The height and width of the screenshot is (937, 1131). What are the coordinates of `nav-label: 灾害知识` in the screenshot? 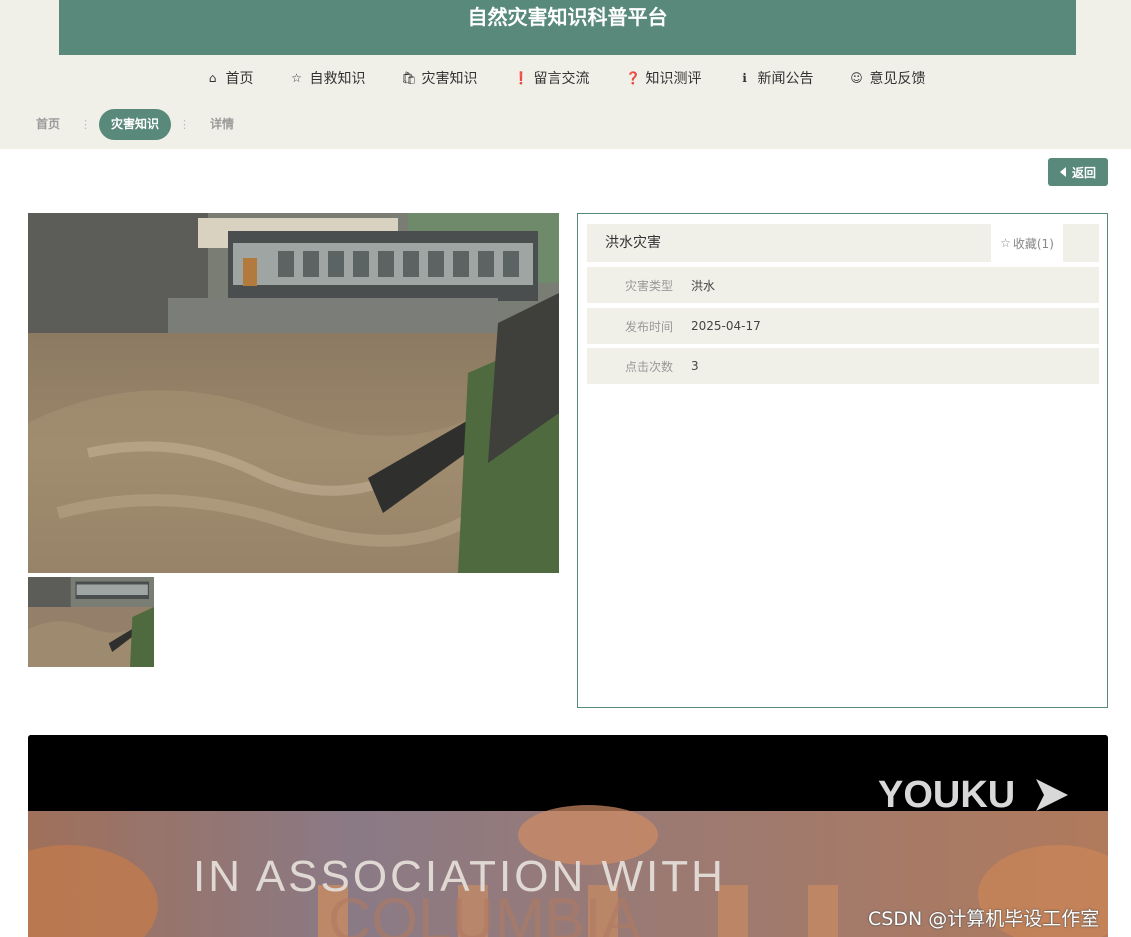 It's located at (449, 79).